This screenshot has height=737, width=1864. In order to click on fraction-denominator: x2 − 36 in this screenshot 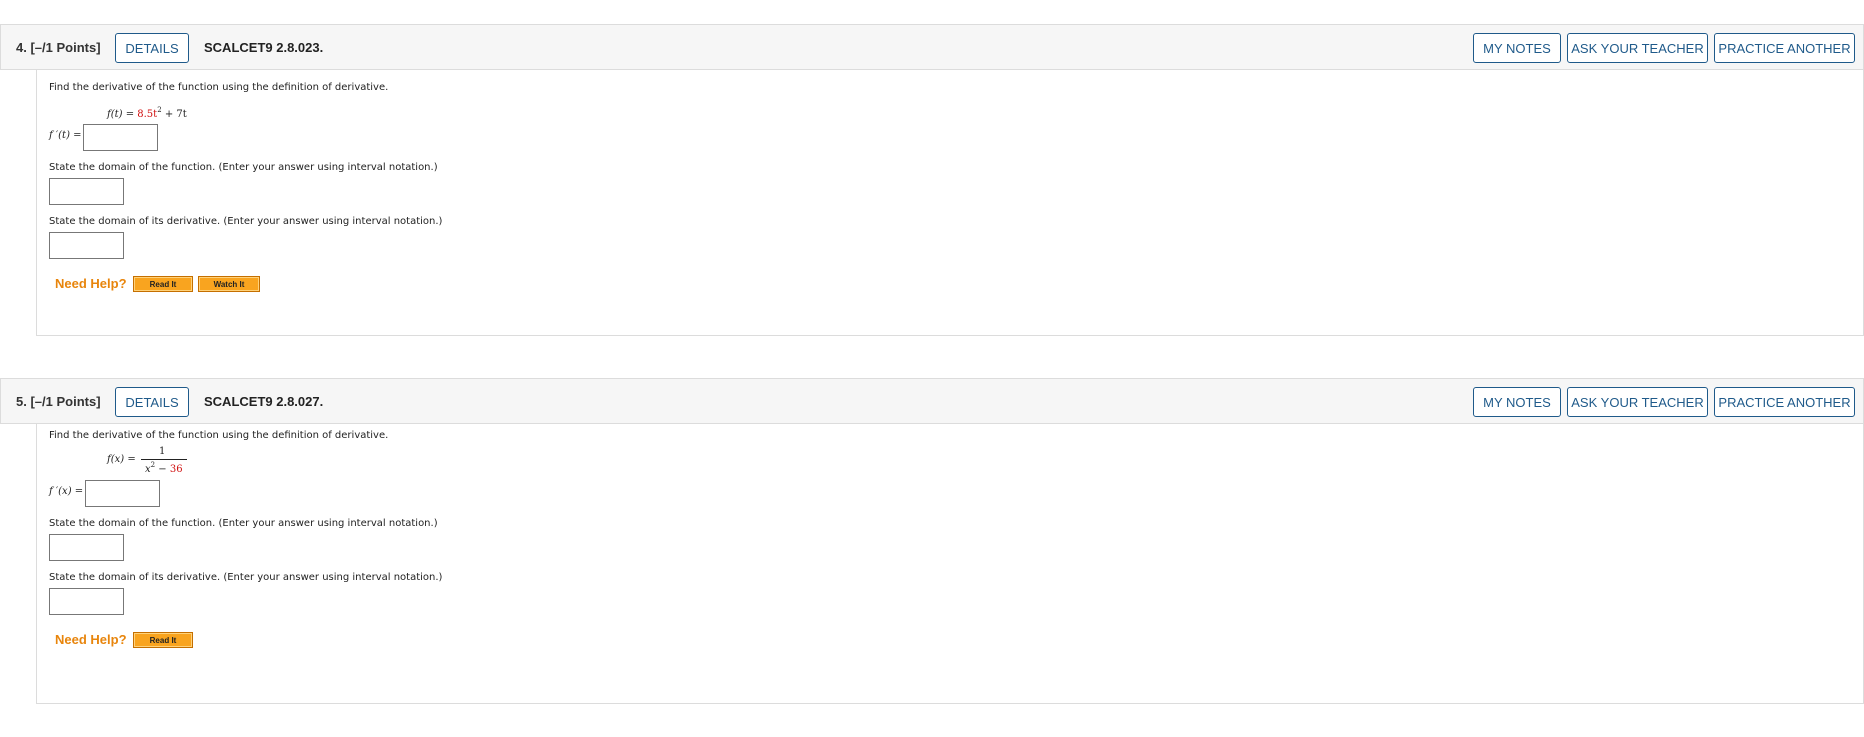, I will do `click(164, 468)`.